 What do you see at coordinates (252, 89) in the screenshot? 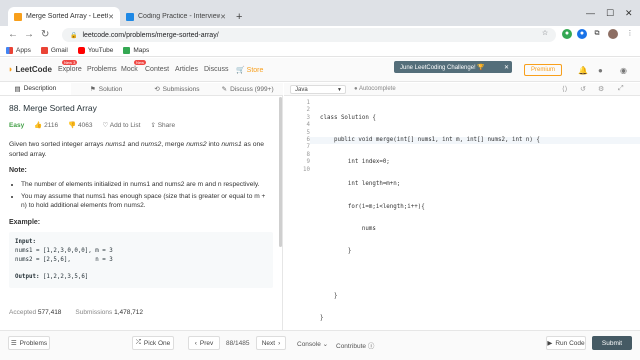
I see `tab-label: Discuss (999+)` at bounding box center [252, 89].